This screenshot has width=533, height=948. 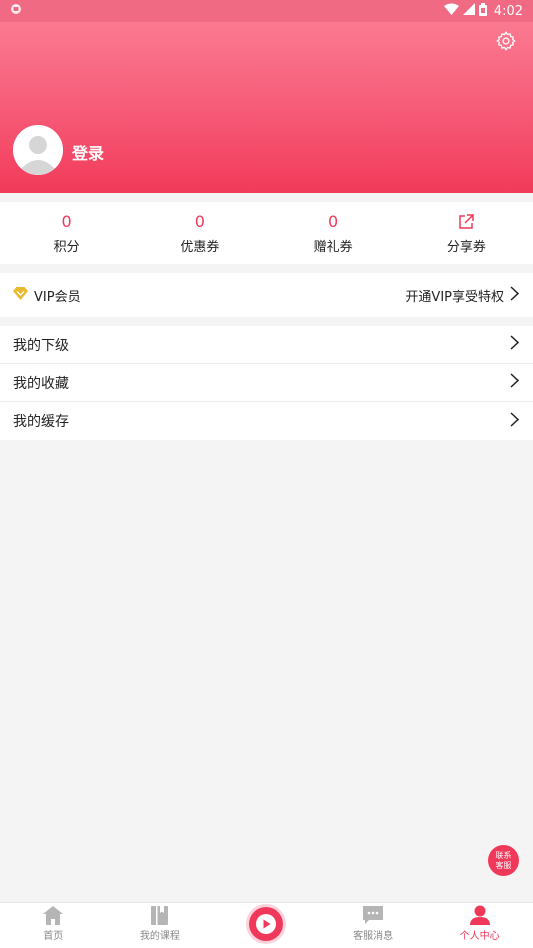 What do you see at coordinates (53, 936) in the screenshot?
I see `tab-home-label: 首页` at bounding box center [53, 936].